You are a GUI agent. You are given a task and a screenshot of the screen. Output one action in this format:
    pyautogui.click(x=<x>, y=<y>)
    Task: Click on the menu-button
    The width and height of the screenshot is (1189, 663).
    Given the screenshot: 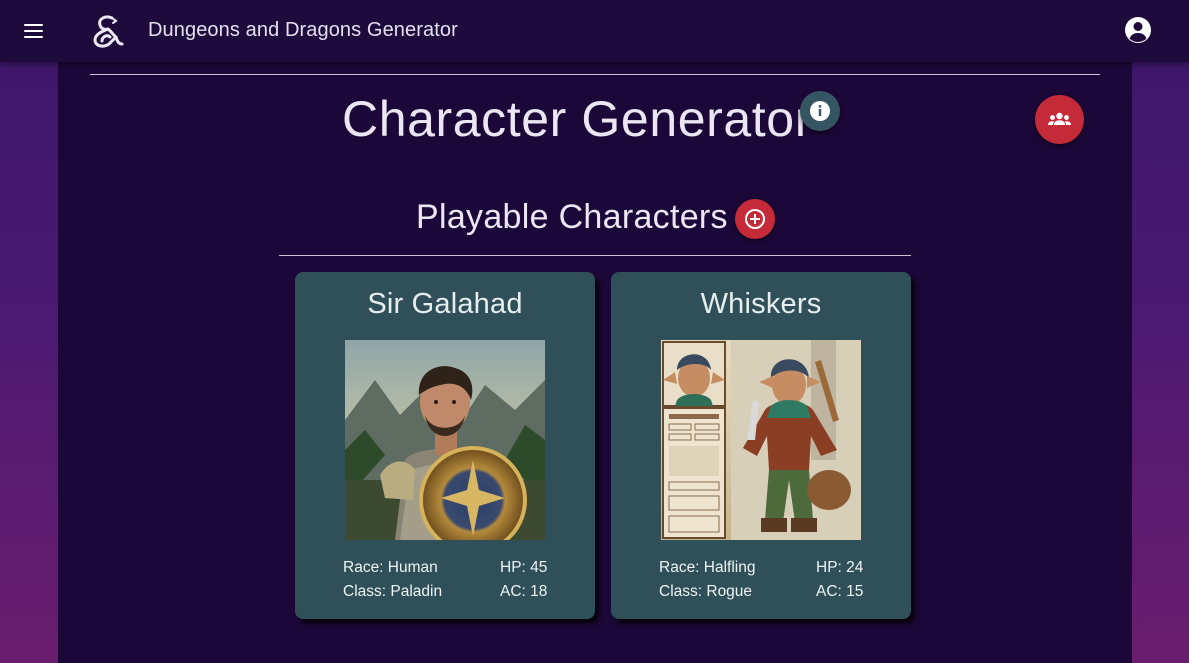 What is the action you would take?
    pyautogui.click(x=34, y=31)
    